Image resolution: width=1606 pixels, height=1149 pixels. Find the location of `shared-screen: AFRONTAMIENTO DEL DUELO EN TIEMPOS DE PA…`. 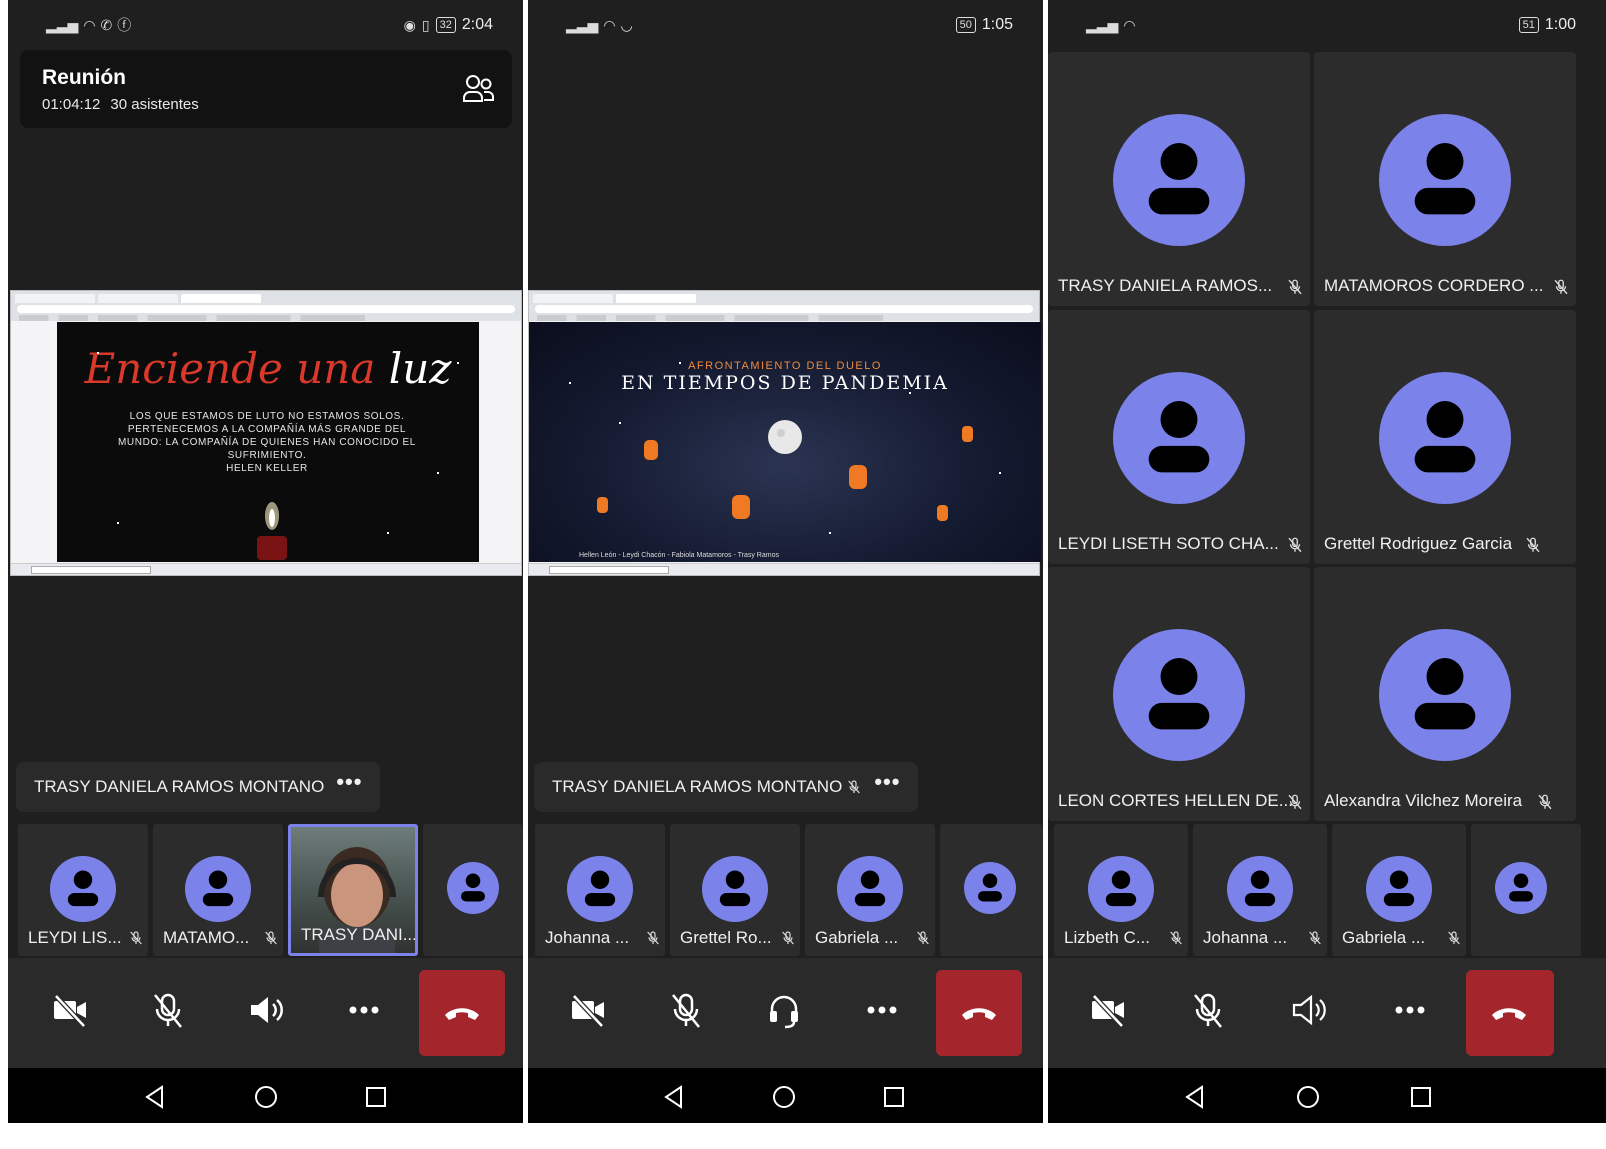

shared-screen: AFRONTAMIENTO DEL DUELO EN TIEMPOS DE PA… is located at coordinates (784, 433).